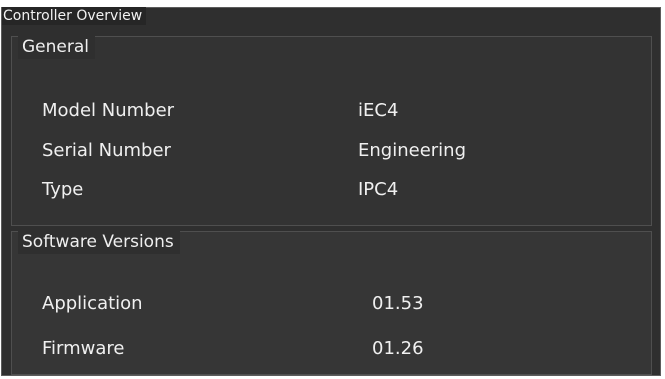  I want to click on firmware-version-value: 01.26, so click(398, 348).